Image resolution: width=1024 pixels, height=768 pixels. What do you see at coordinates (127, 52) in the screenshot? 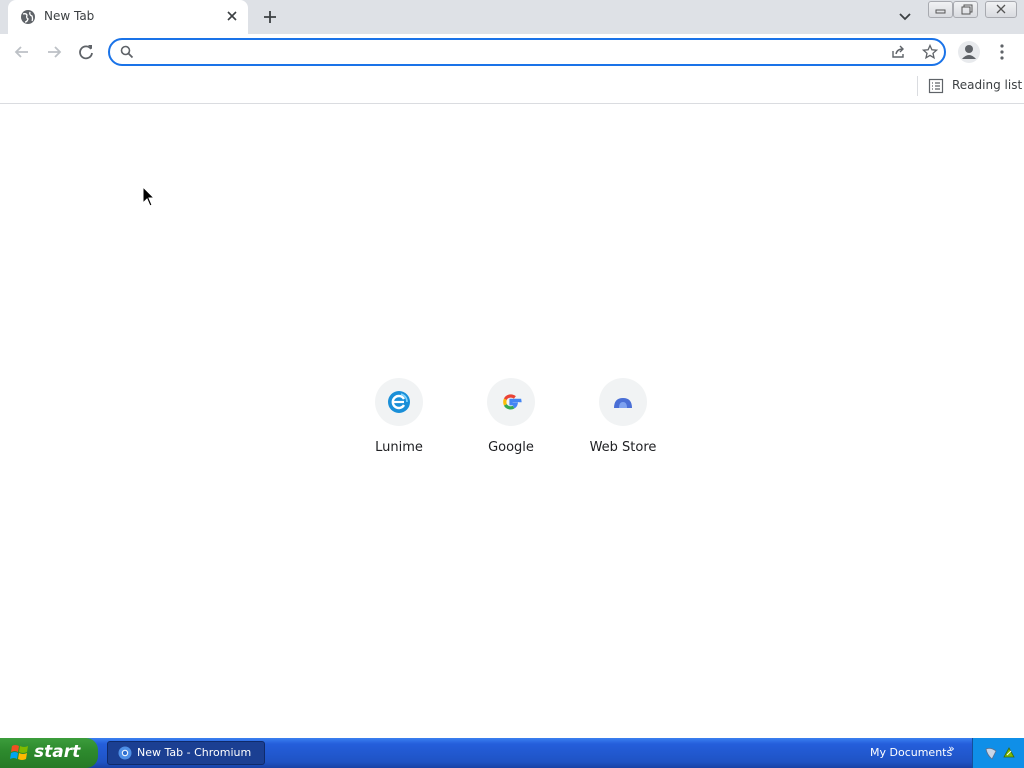
I see `search-icon` at bounding box center [127, 52].